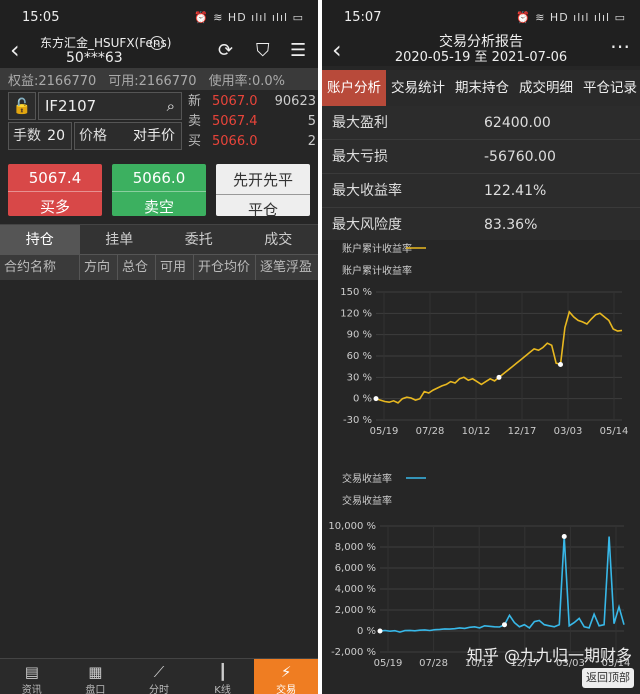 The width and height of the screenshot is (640, 694). I want to click on nav-label: 盘口, so click(95, 689).